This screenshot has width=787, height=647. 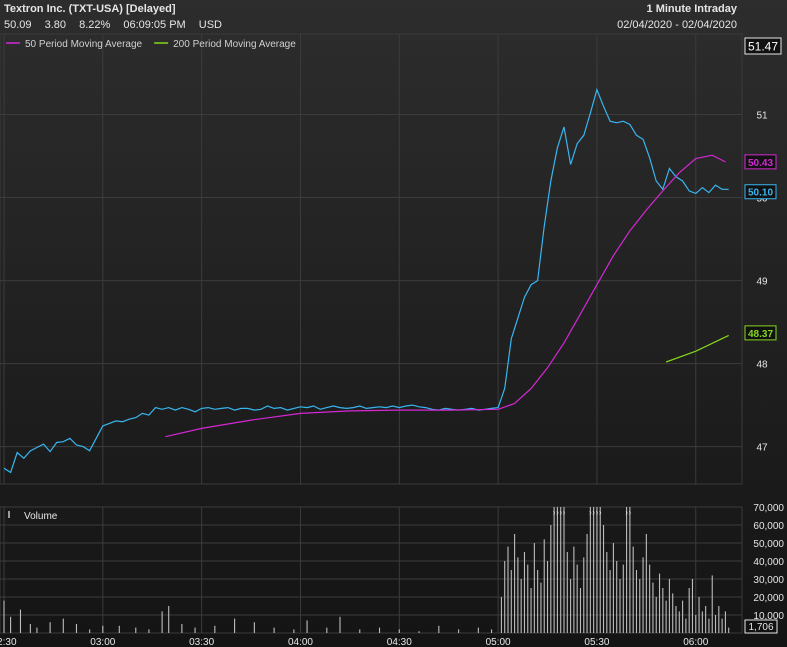 What do you see at coordinates (768, 562) in the screenshot?
I see `volume-tick-label: 40,000` at bounding box center [768, 562].